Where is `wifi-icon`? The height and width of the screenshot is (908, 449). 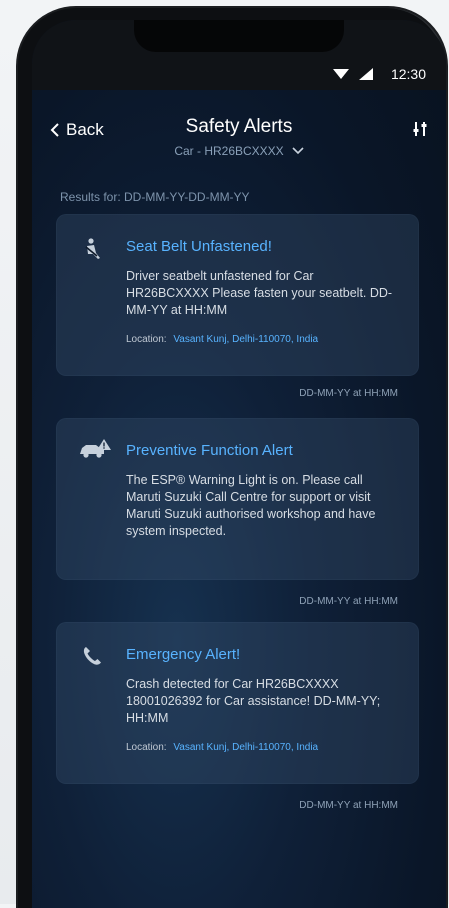
wifi-icon is located at coordinates (340, 74).